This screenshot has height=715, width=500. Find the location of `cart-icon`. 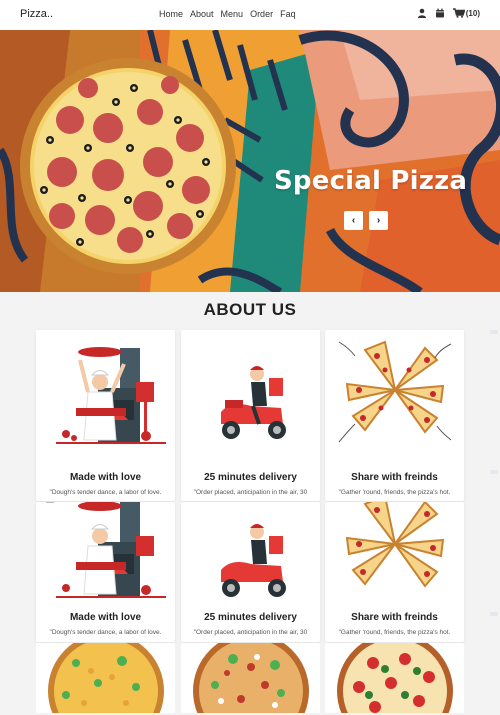

cart-icon is located at coordinates (458, 13).